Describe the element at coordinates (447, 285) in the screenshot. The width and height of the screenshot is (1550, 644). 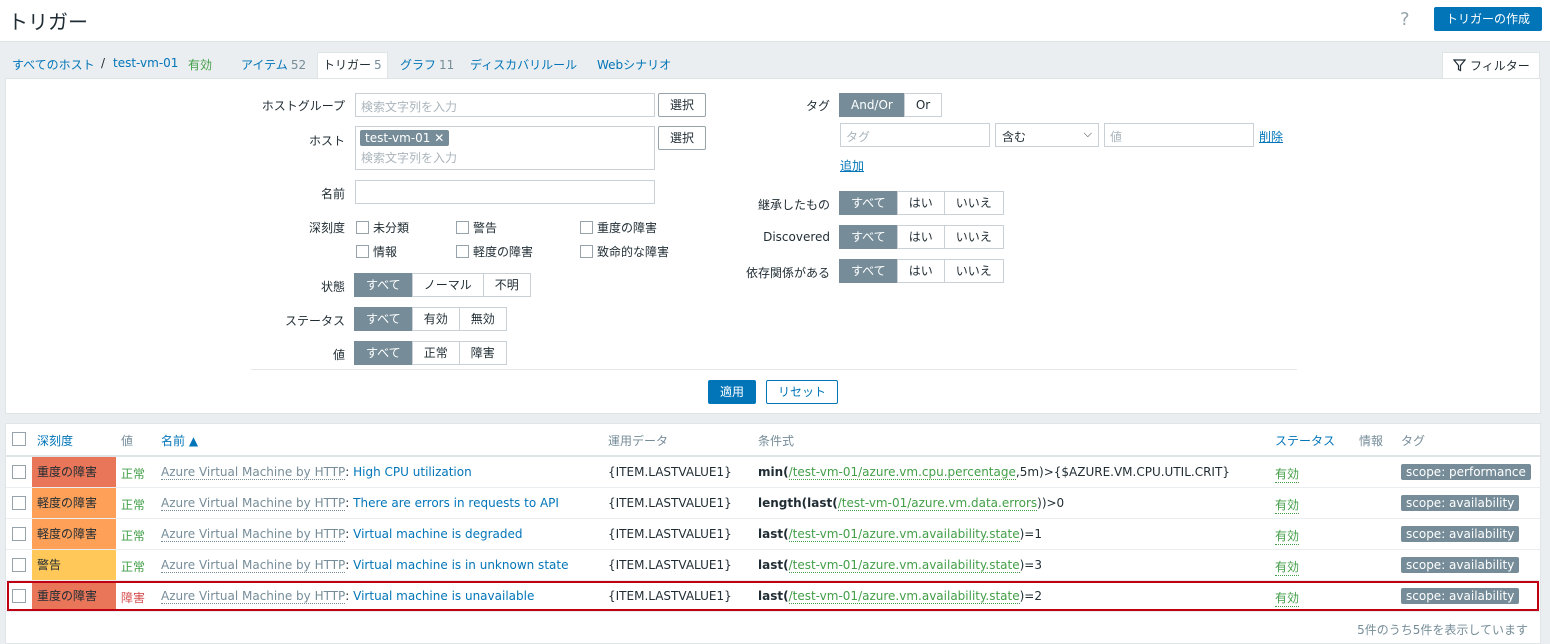
I see `state-normal: ノーマル` at that location.